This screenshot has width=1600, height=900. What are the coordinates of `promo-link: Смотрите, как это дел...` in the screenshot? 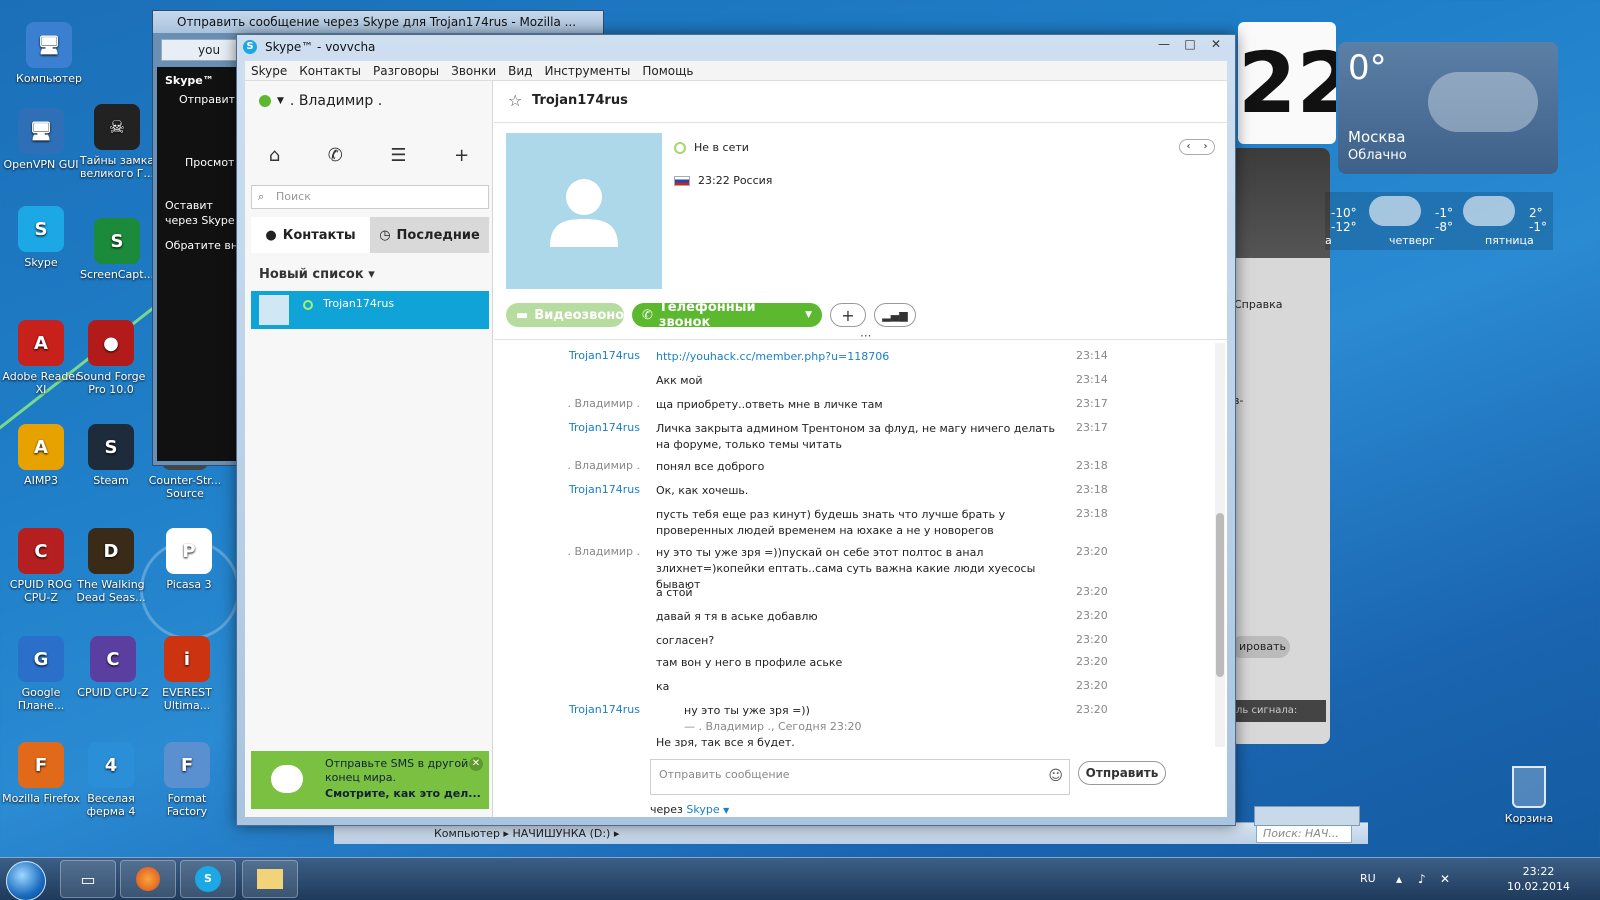 It's located at (403, 793).